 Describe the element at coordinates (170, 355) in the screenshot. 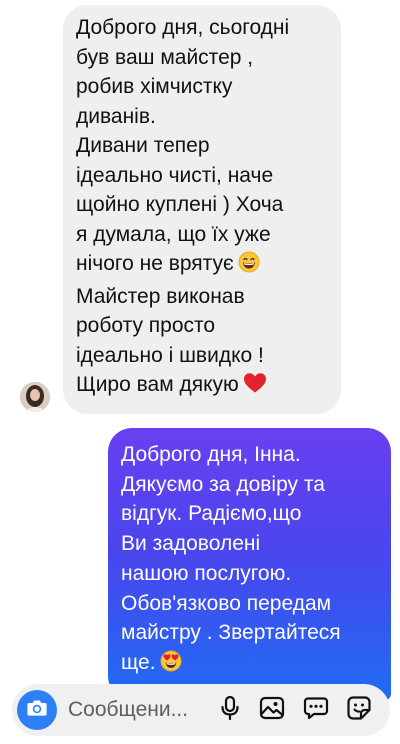

I see `message-line: ідеально і швидко !` at that location.